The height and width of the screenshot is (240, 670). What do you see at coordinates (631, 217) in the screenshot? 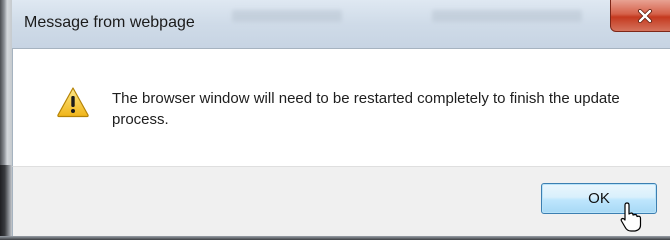
I see `mouse-cursor-icon` at bounding box center [631, 217].